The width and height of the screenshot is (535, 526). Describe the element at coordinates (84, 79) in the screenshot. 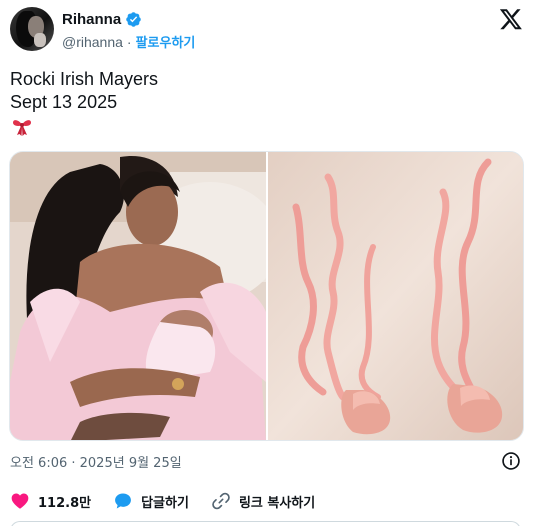

I see `tweet-text-line-1: Rocki Irish Mayers` at that location.